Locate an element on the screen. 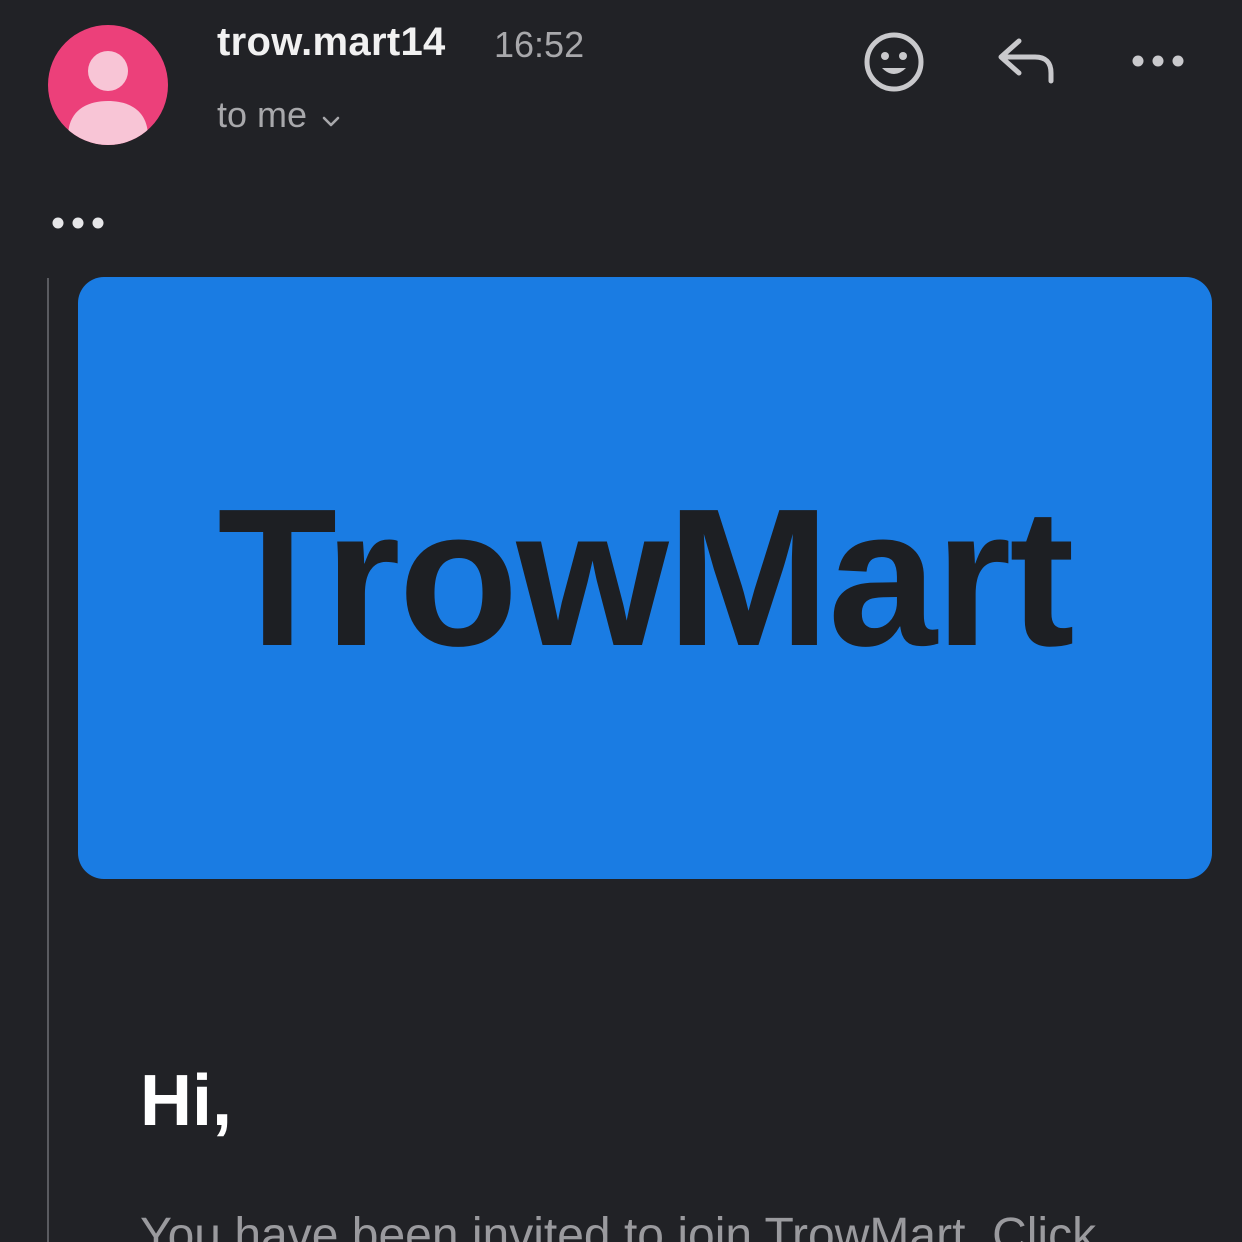  recipients-toggle: to me is located at coordinates (279, 115).